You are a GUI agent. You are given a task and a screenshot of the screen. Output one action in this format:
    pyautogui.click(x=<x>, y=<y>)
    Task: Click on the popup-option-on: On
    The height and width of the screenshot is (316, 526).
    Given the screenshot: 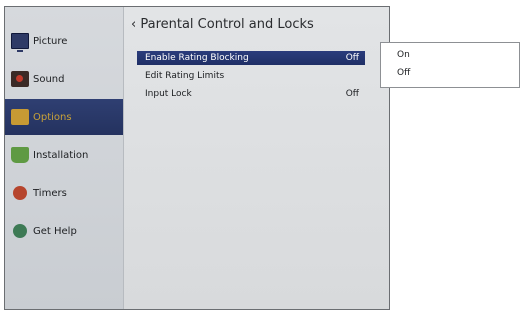 What is the action you would take?
    pyautogui.click(x=403, y=55)
    